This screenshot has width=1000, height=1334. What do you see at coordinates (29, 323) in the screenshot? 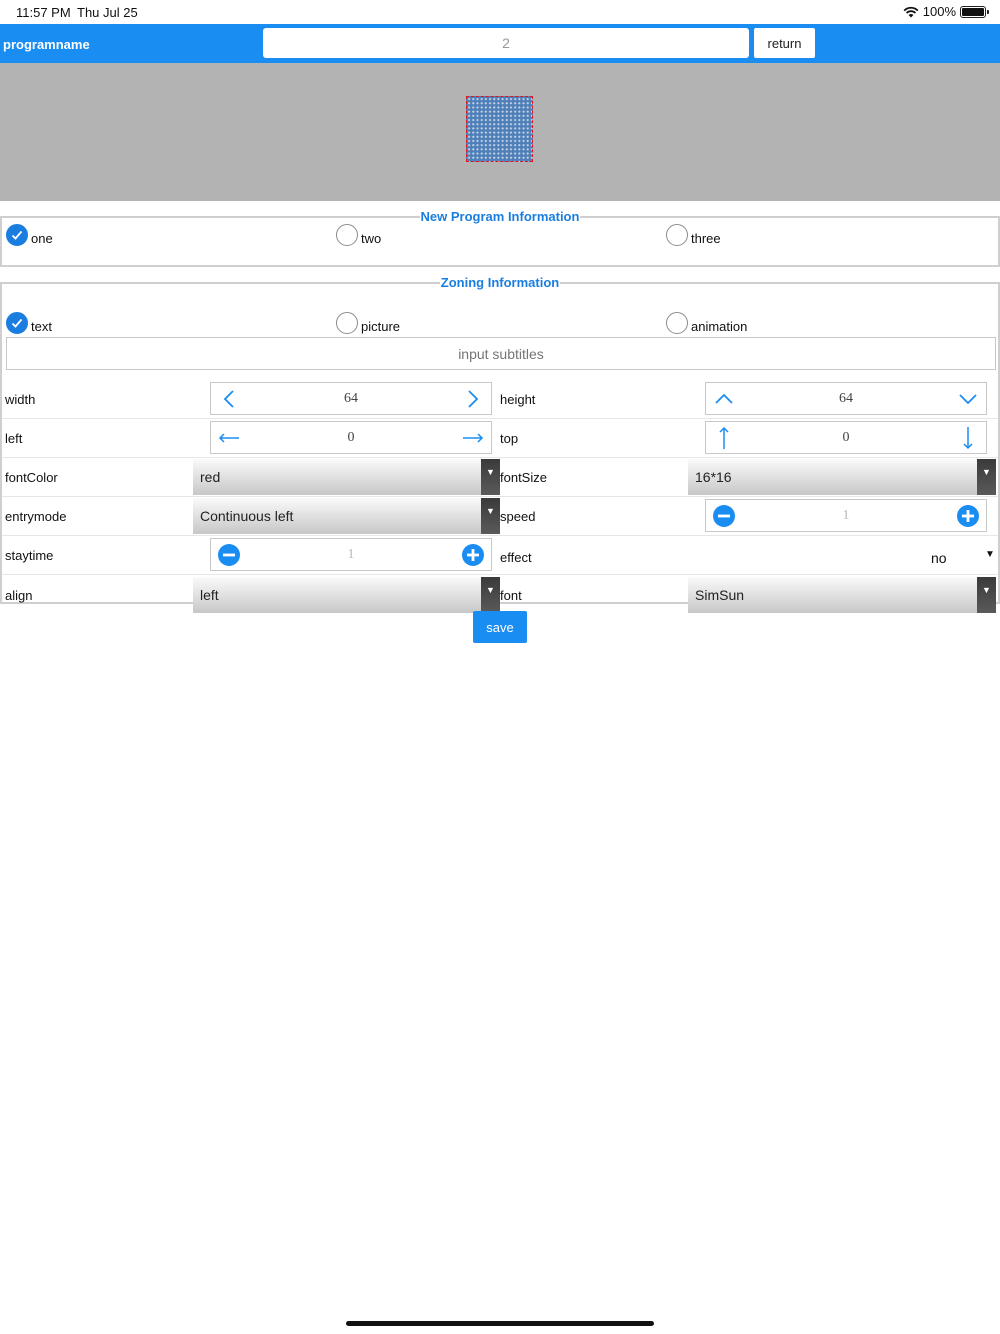
I see `zone-radio-text: text` at bounding box center [29, 323].